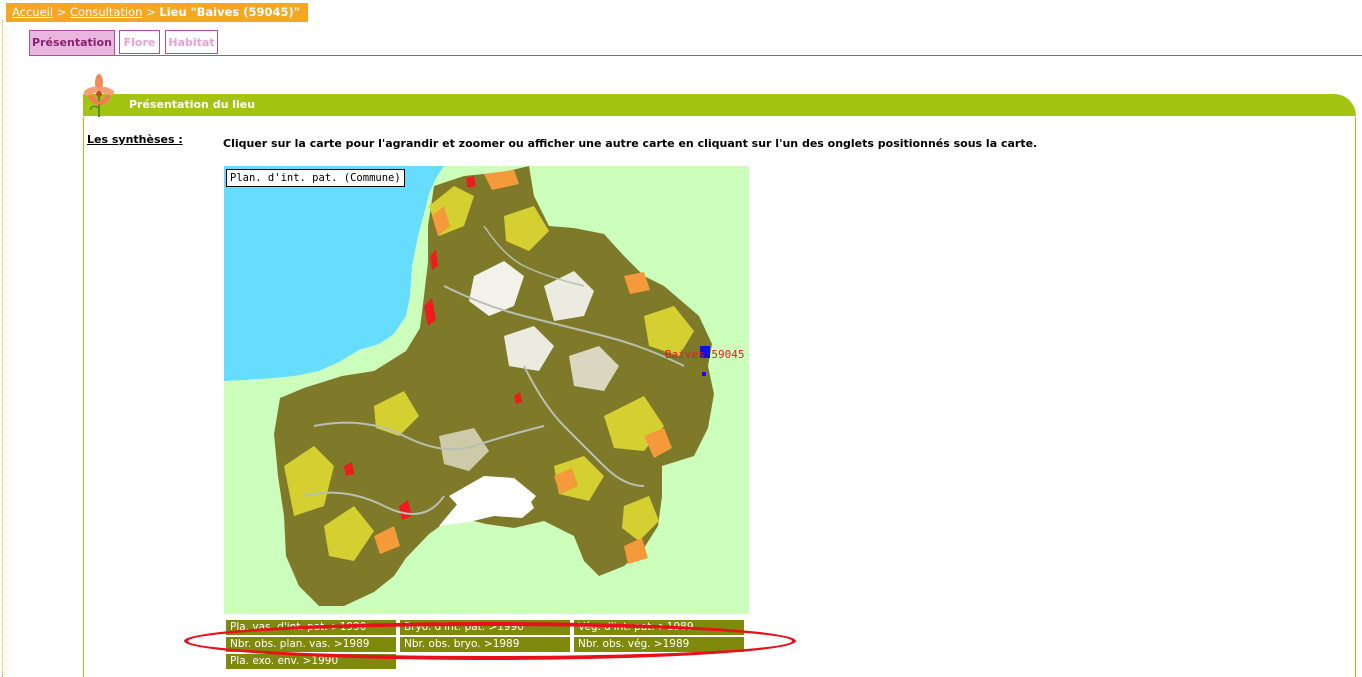 This screenshot has height=677, width=1362. Describe the element at coordinates (99, 95) in the screenshot. I see `flower-logo-icon` at that location.